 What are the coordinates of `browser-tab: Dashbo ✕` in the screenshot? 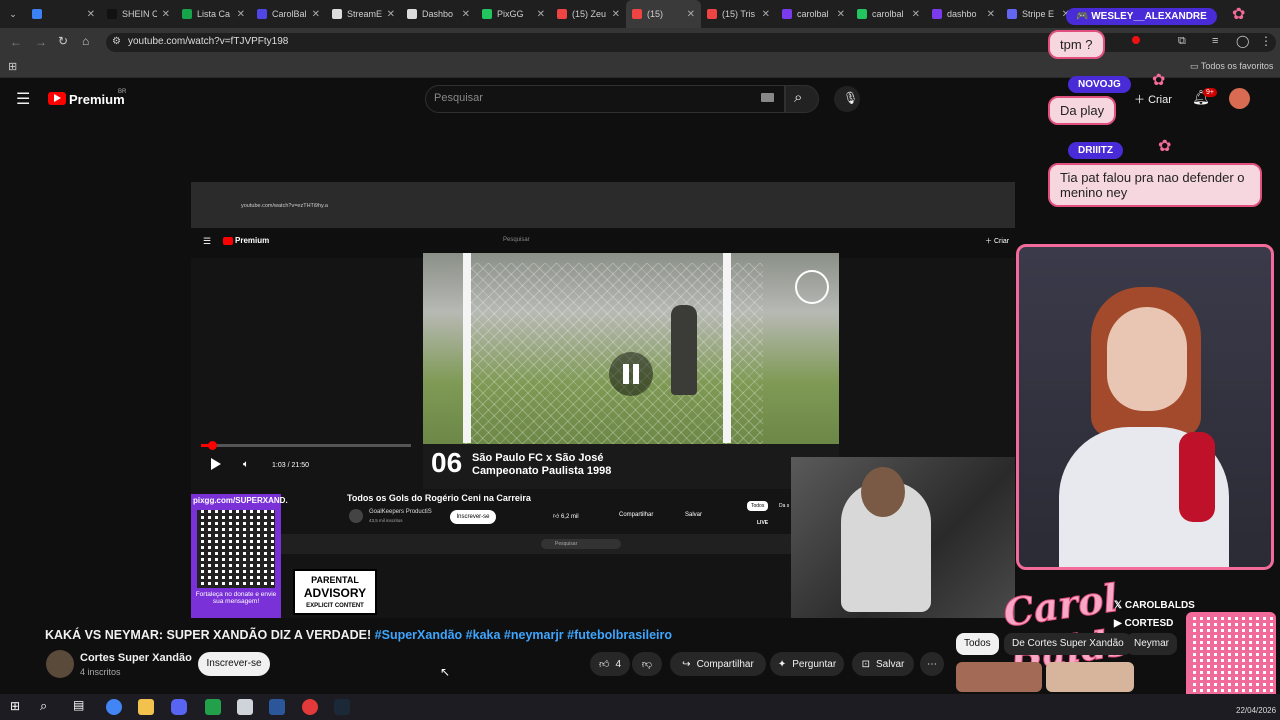 It's located at (438, 14).